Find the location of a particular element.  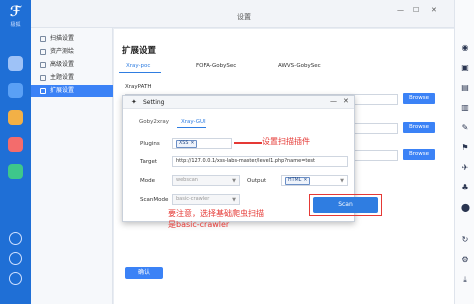

shortcut-icon-6: ⚑ is located at coordinates (465, 148).